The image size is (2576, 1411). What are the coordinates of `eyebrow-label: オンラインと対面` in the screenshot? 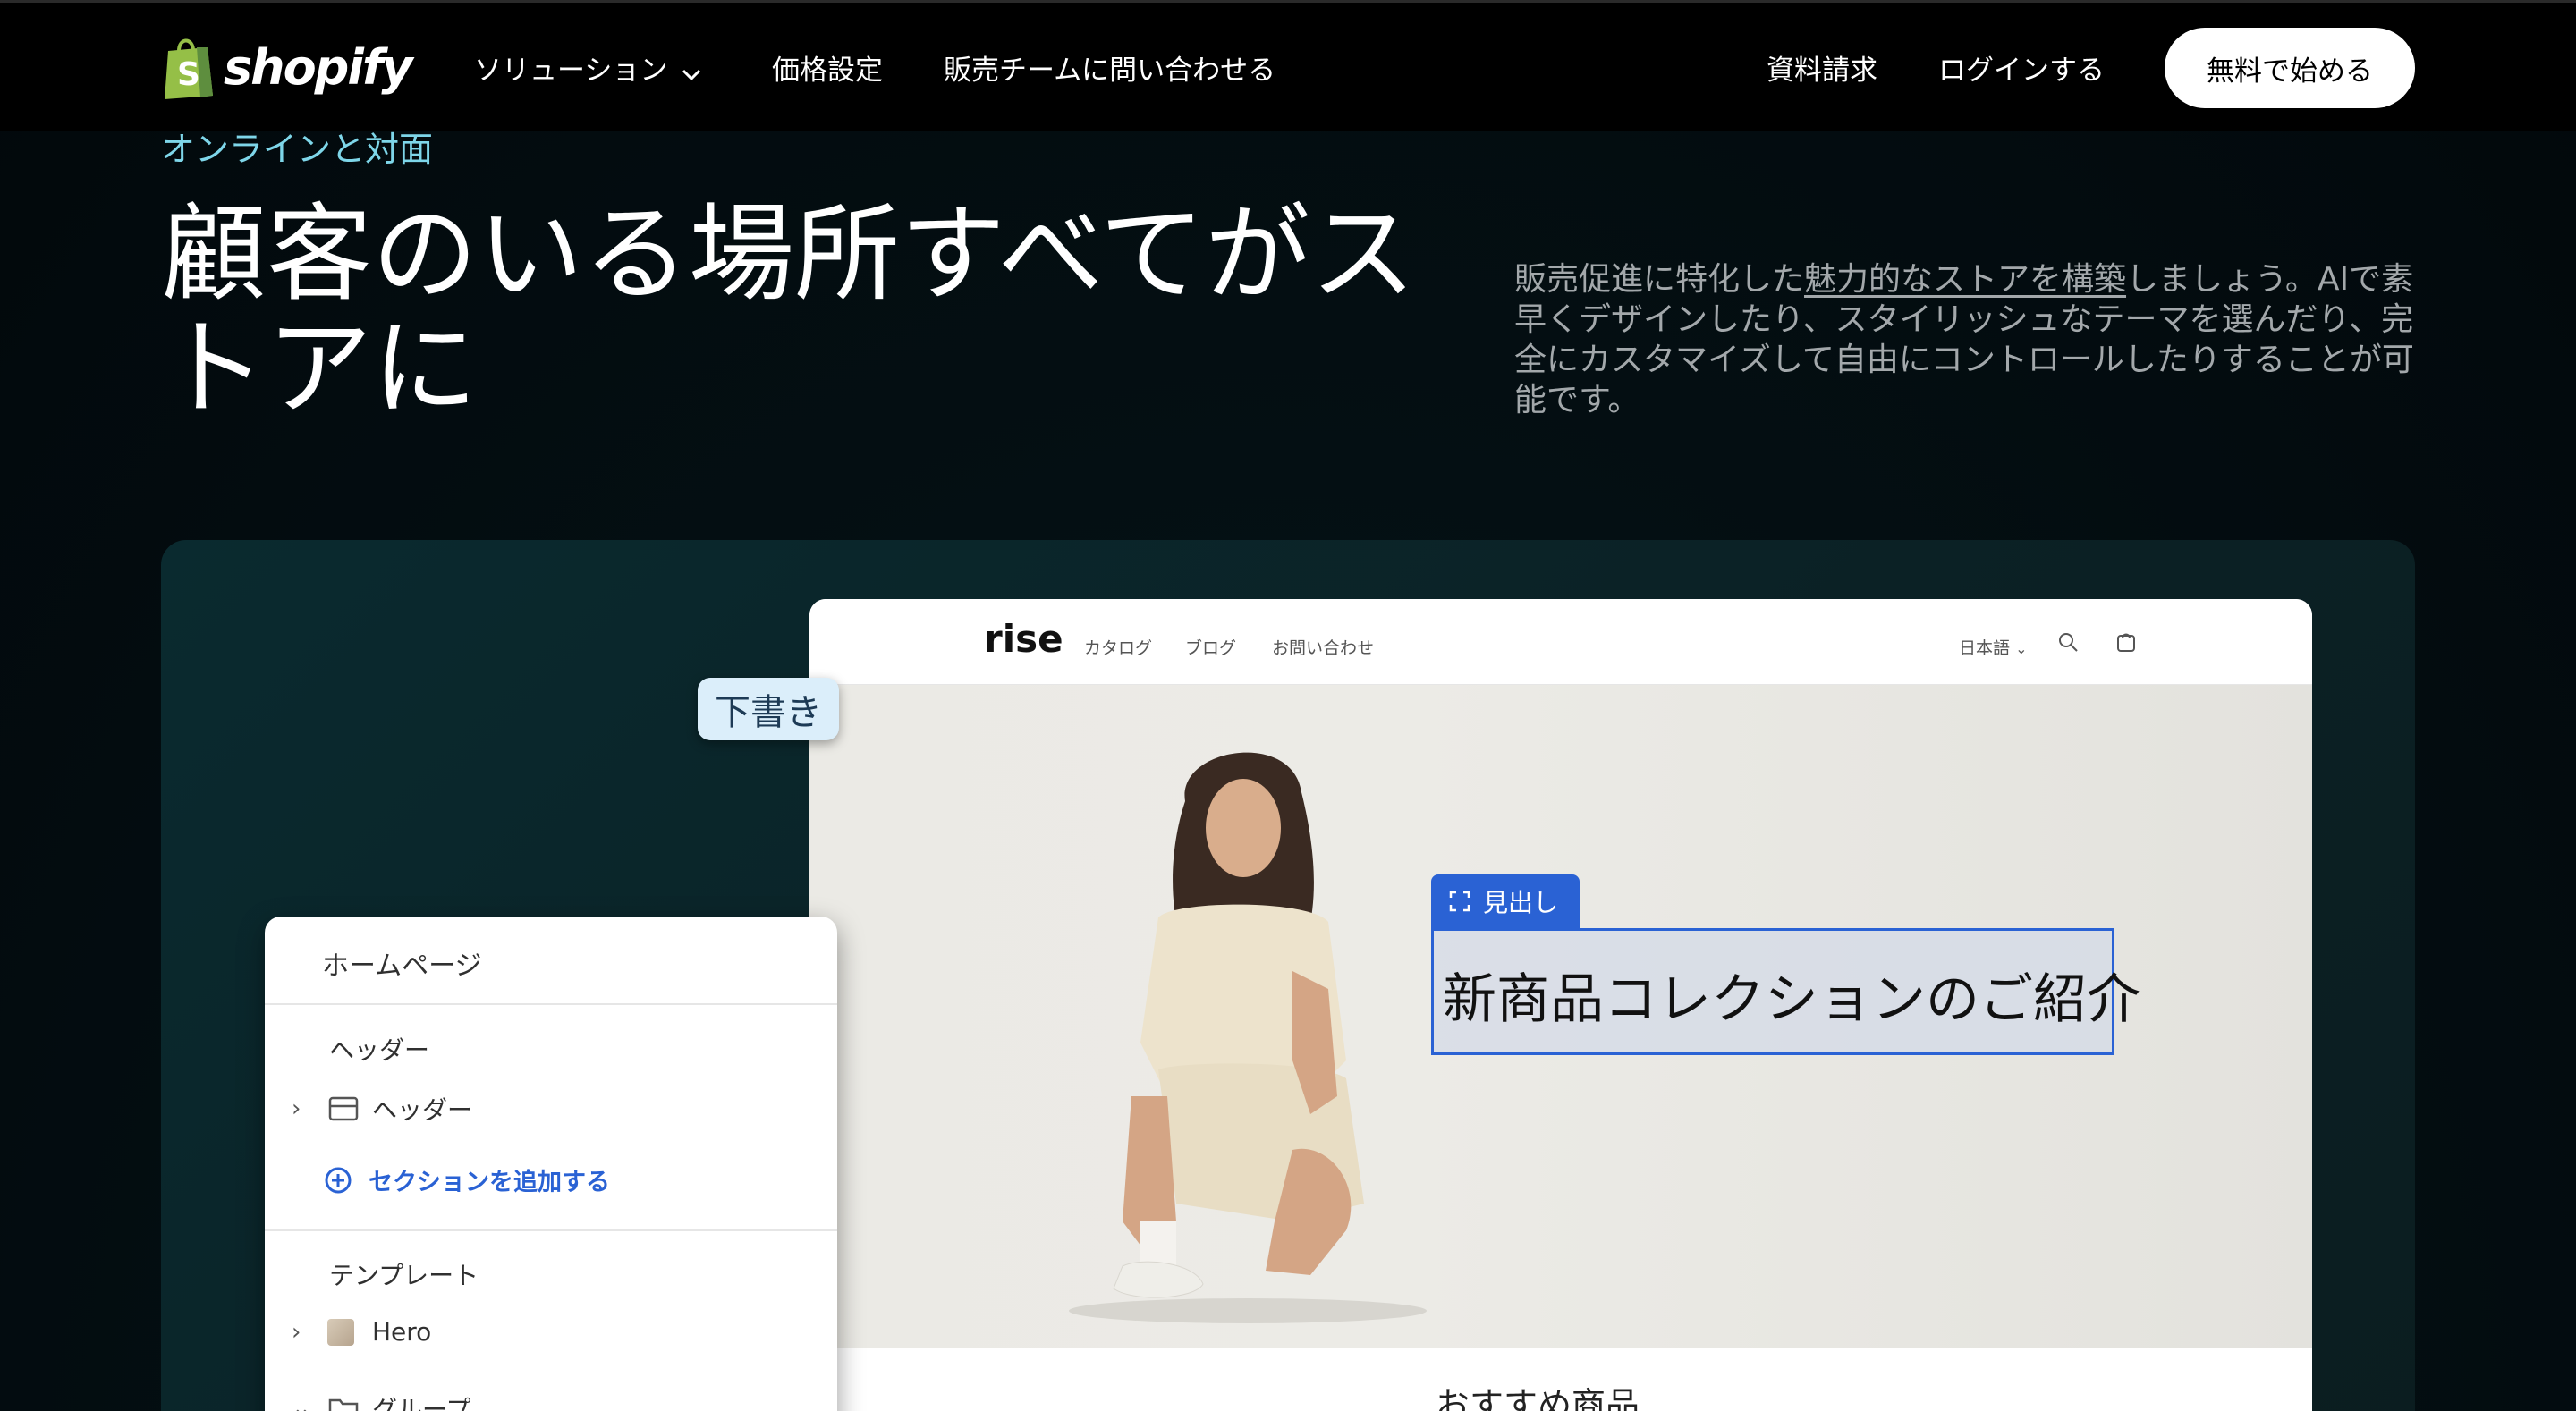 It's located at (297, 149).